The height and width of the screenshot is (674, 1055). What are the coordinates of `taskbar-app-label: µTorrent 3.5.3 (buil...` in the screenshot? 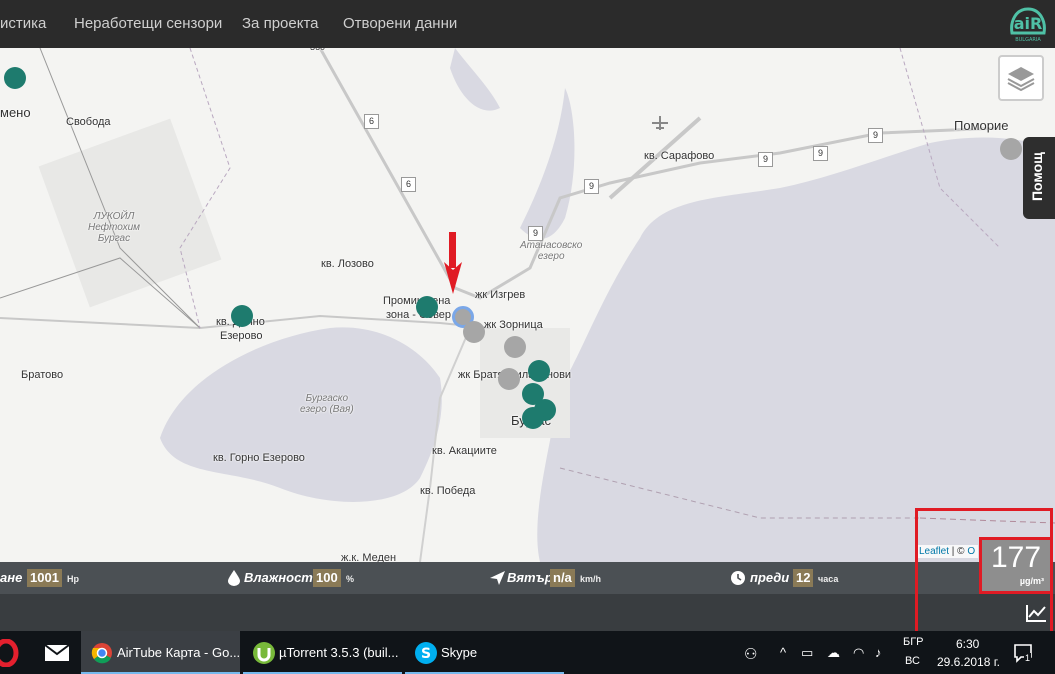 It's located at (339, 652).